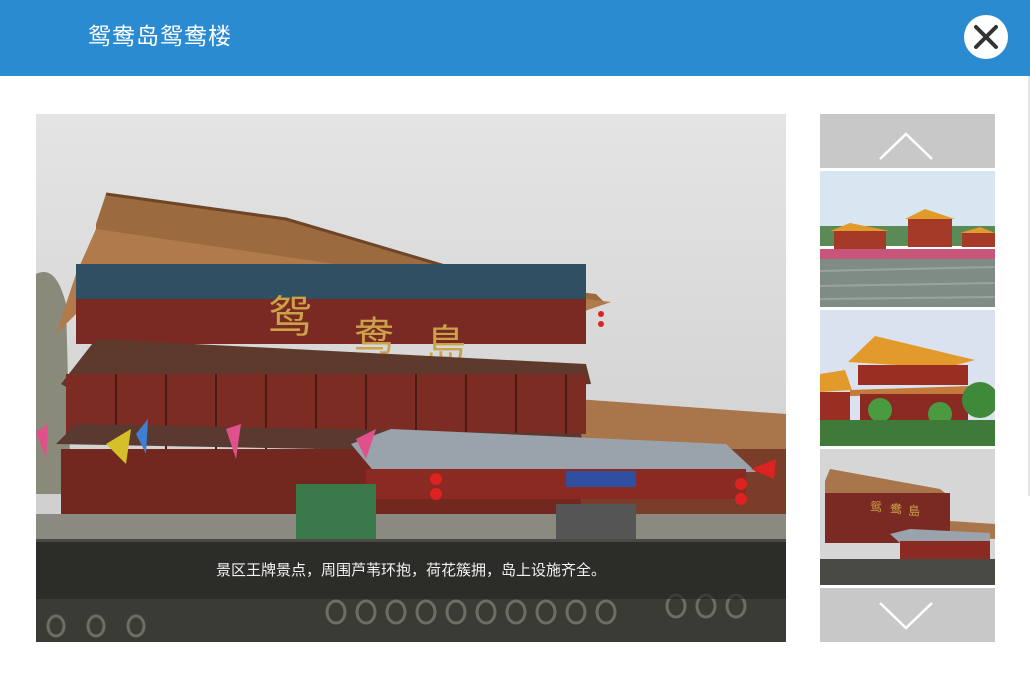  What do you see at coordinates (914, 510) in the screenshot?
I see `thumb-sign-char-3: 島` at bounding box center [914, 510].